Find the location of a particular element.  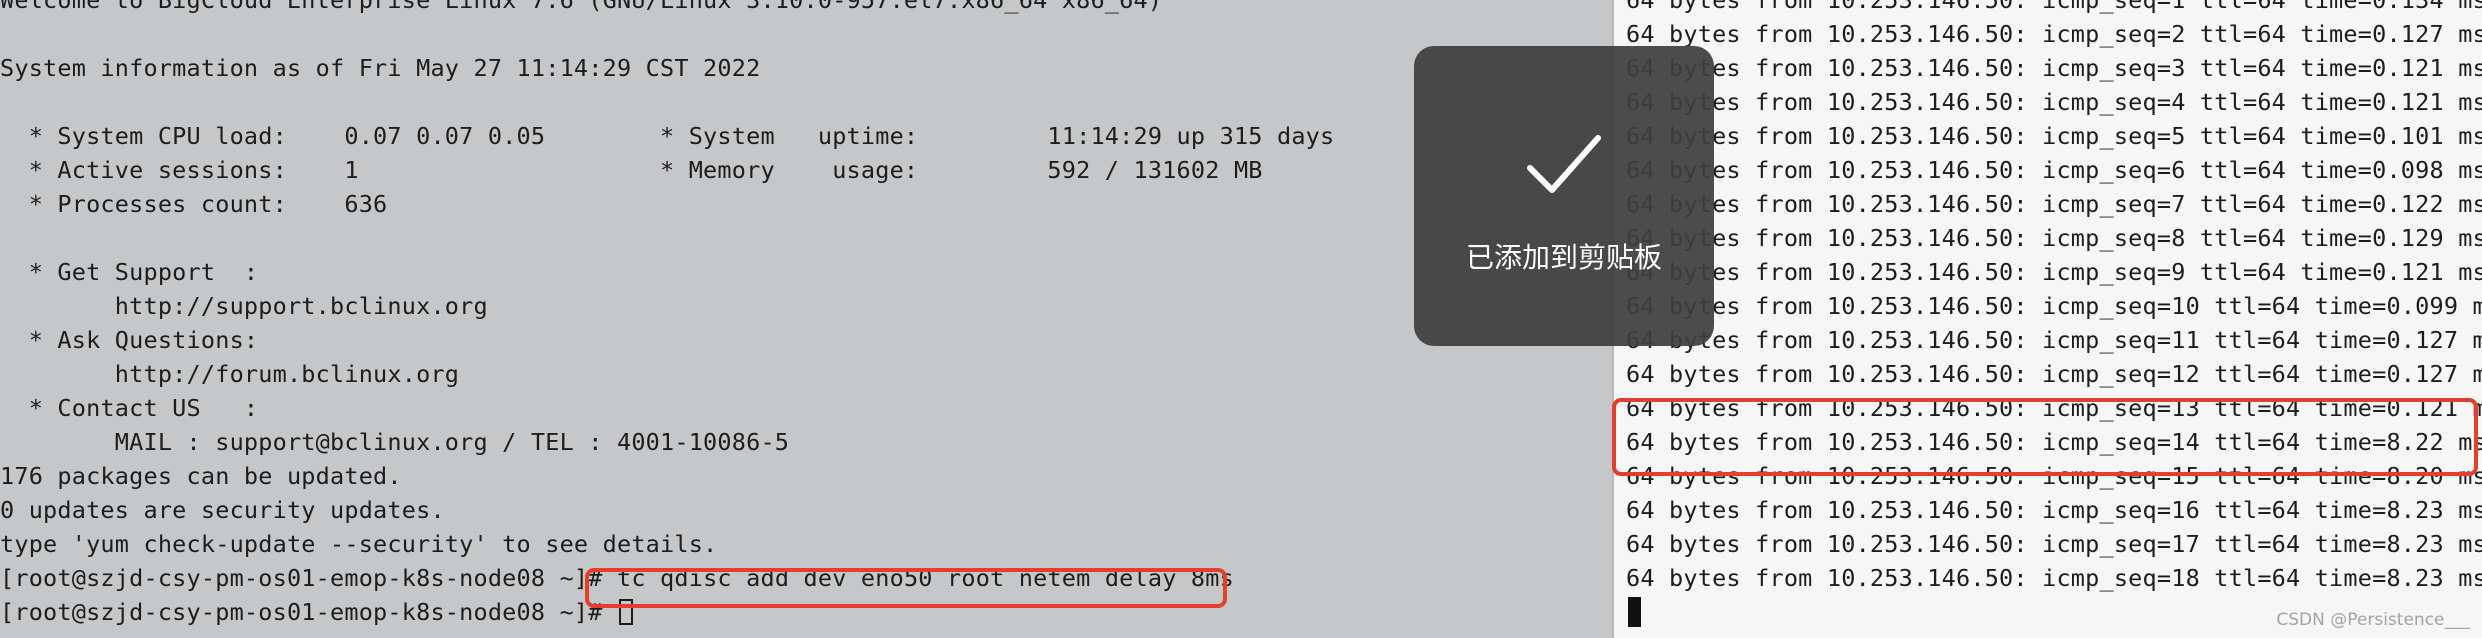

watermark: CSDN @Persistence___ is located at coordinates (2373, 620).